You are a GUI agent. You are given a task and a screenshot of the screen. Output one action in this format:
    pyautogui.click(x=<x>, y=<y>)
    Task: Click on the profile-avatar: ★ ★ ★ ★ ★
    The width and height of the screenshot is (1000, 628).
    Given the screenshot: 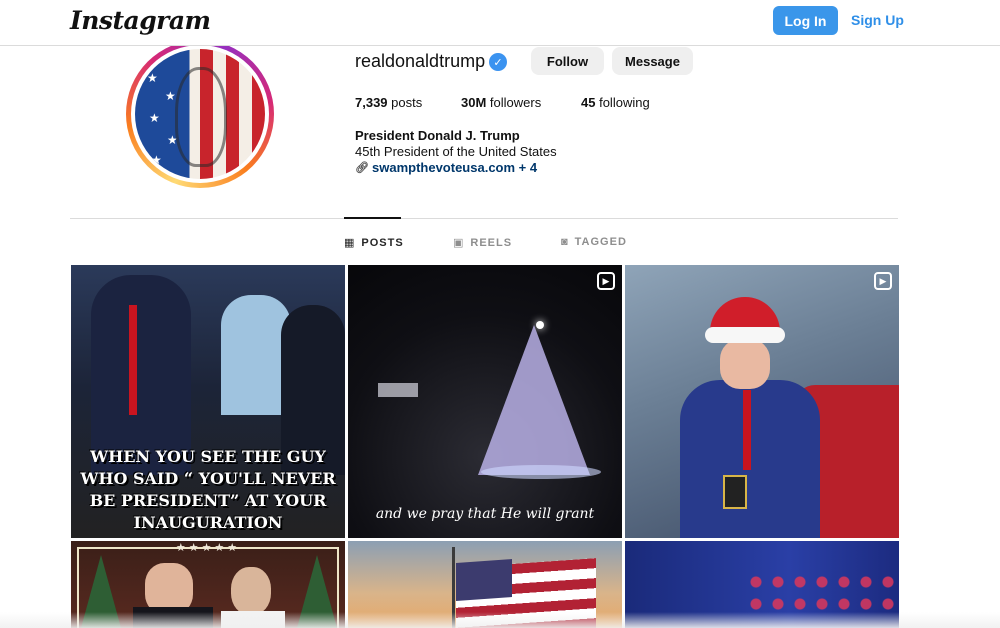 What is the action you would take?
    pyautogui.click(x=200, y=114)
    